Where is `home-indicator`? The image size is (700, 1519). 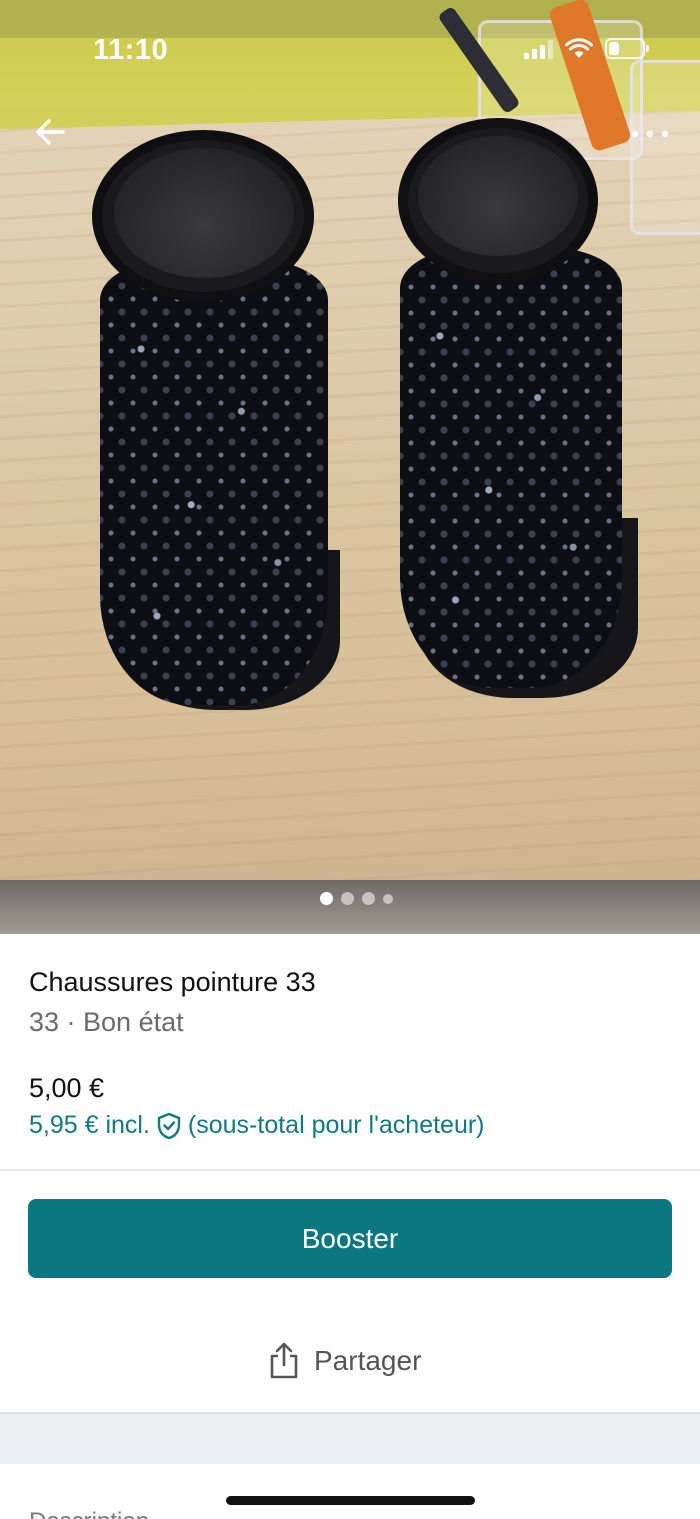 home-indicator is located at coordinates (350, 1500).